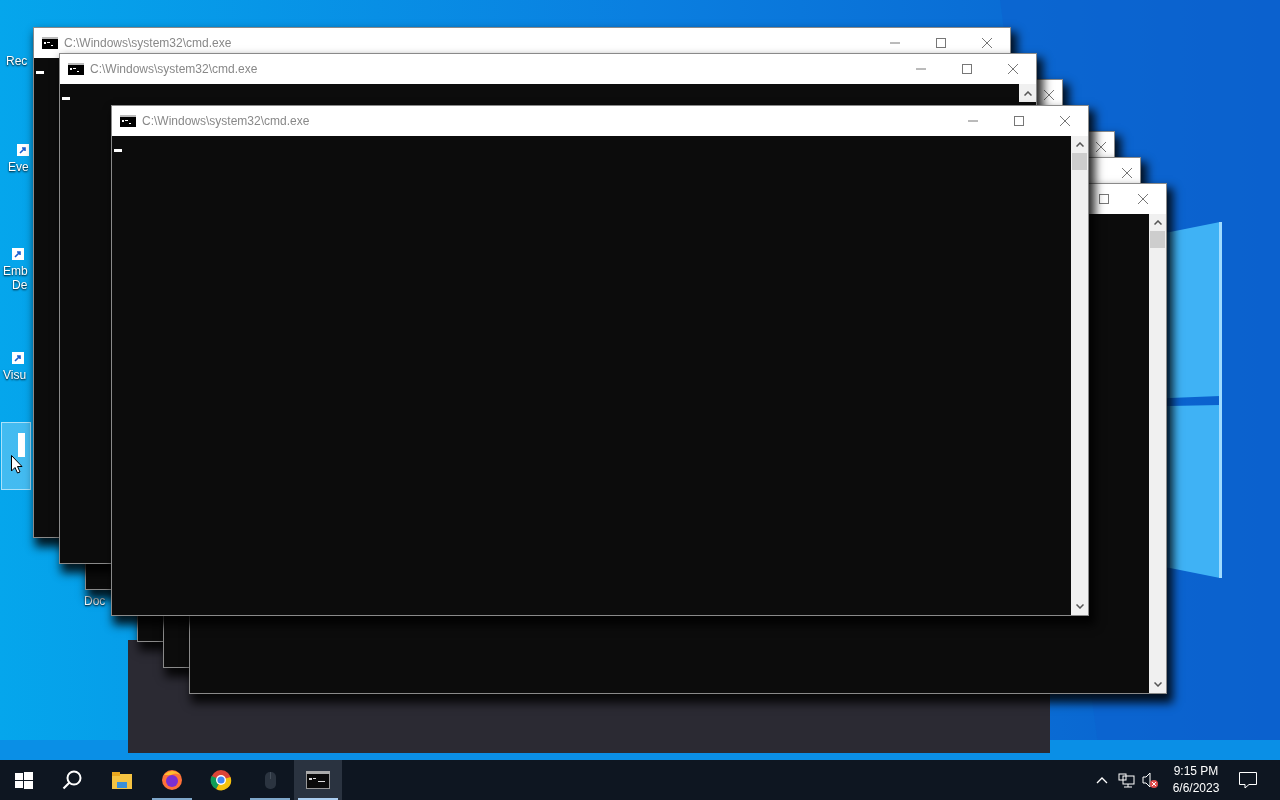 This screenshot has width=1280, height=800. What do you see at coordinates (24, 780) in the screenshot?
I see `windows-logo-icon` at bounding box center [24, 780].